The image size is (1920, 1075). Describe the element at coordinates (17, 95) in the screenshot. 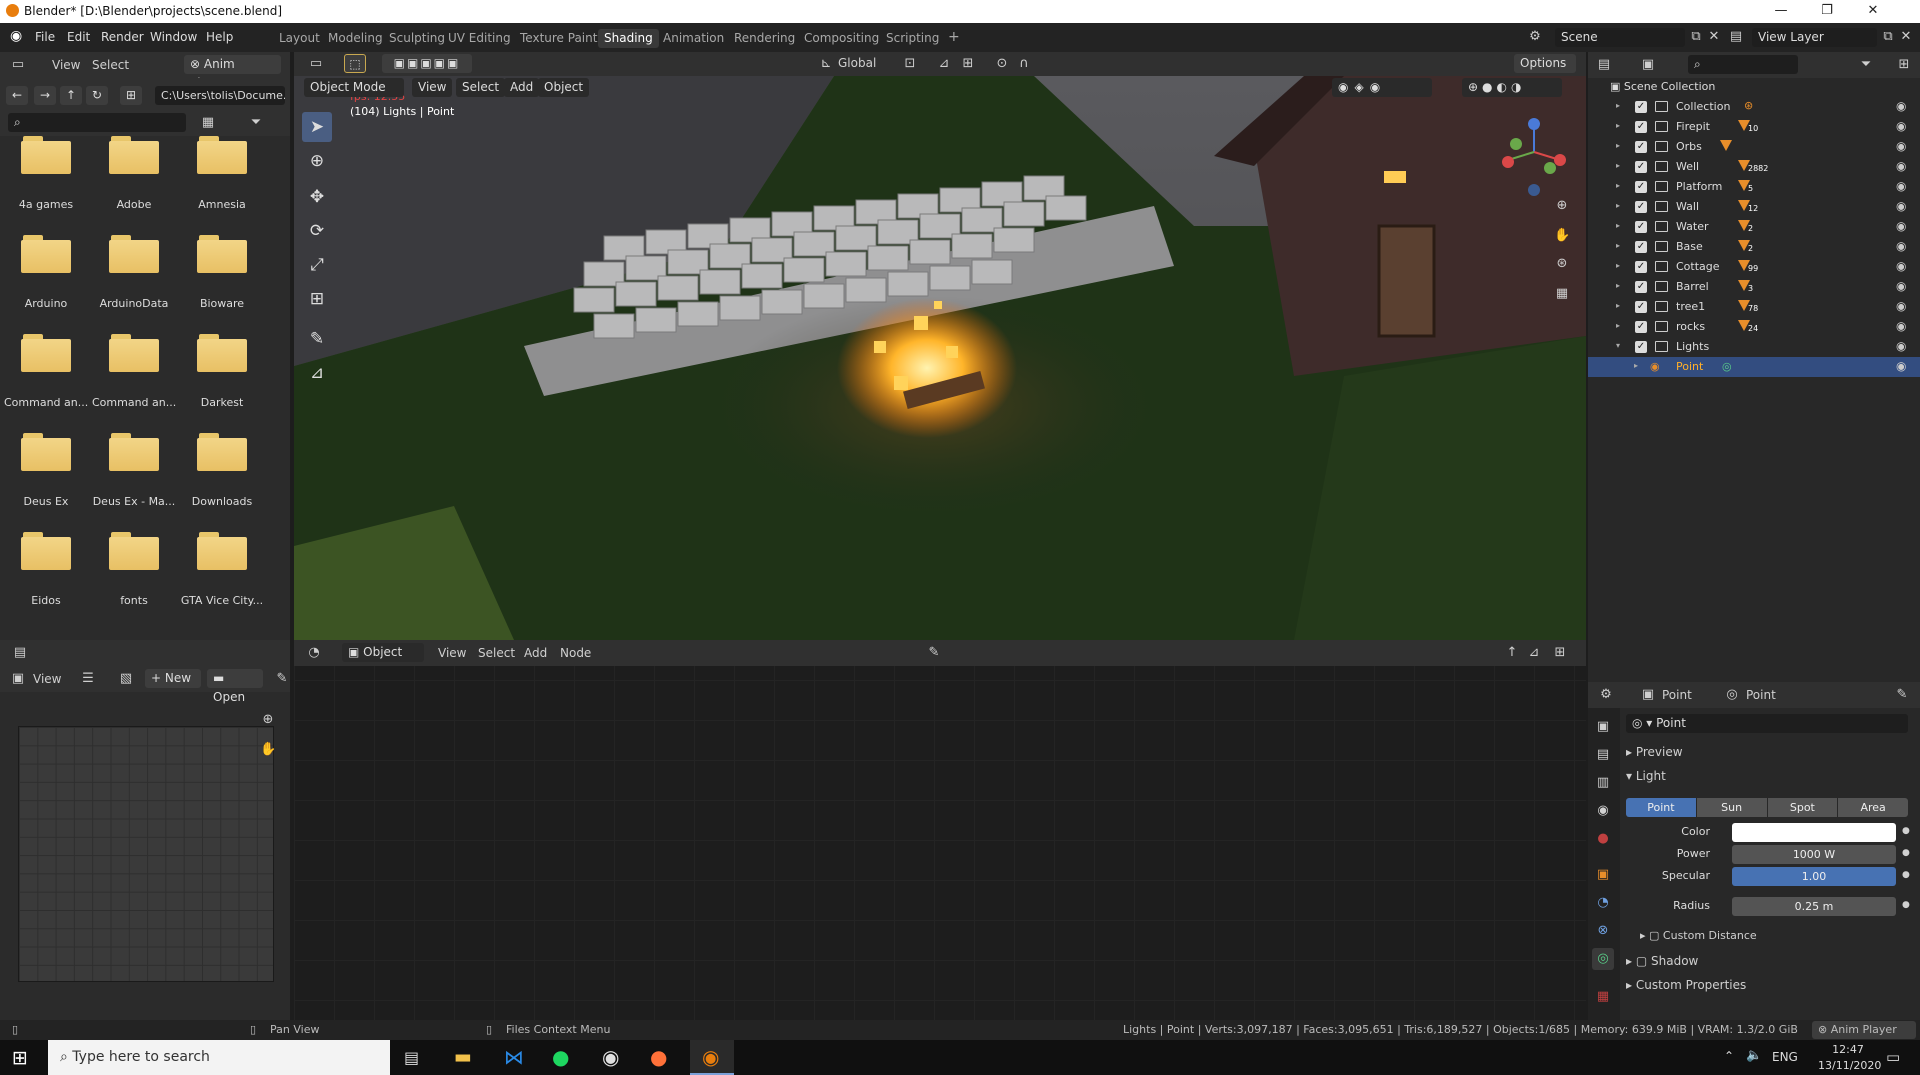

I see `back-arrow-icon: ←` at that location.